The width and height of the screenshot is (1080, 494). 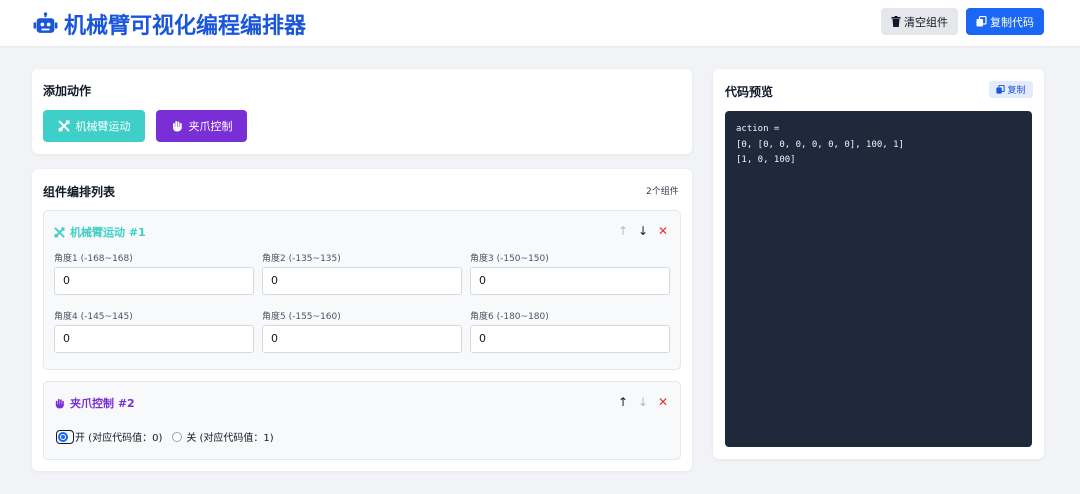 I want to click on app-title: 机械臂可视化编程编排器, so click(x=185, y=26).